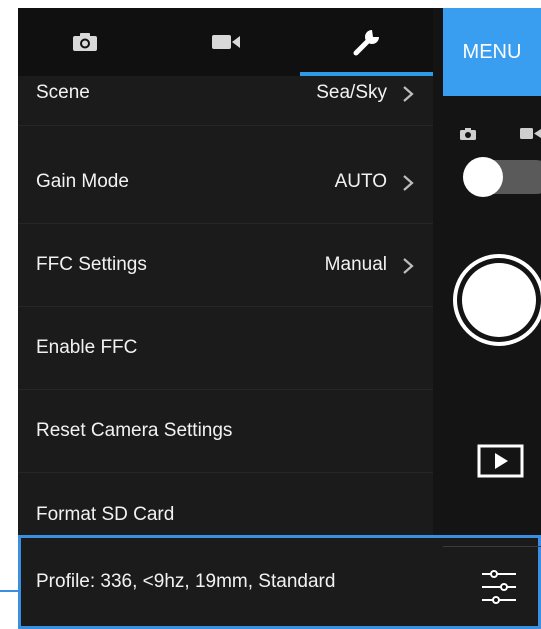  I want to click on profile-bar: Profile: 336, <9hz, 19mm, Standard, so click(279, 582).